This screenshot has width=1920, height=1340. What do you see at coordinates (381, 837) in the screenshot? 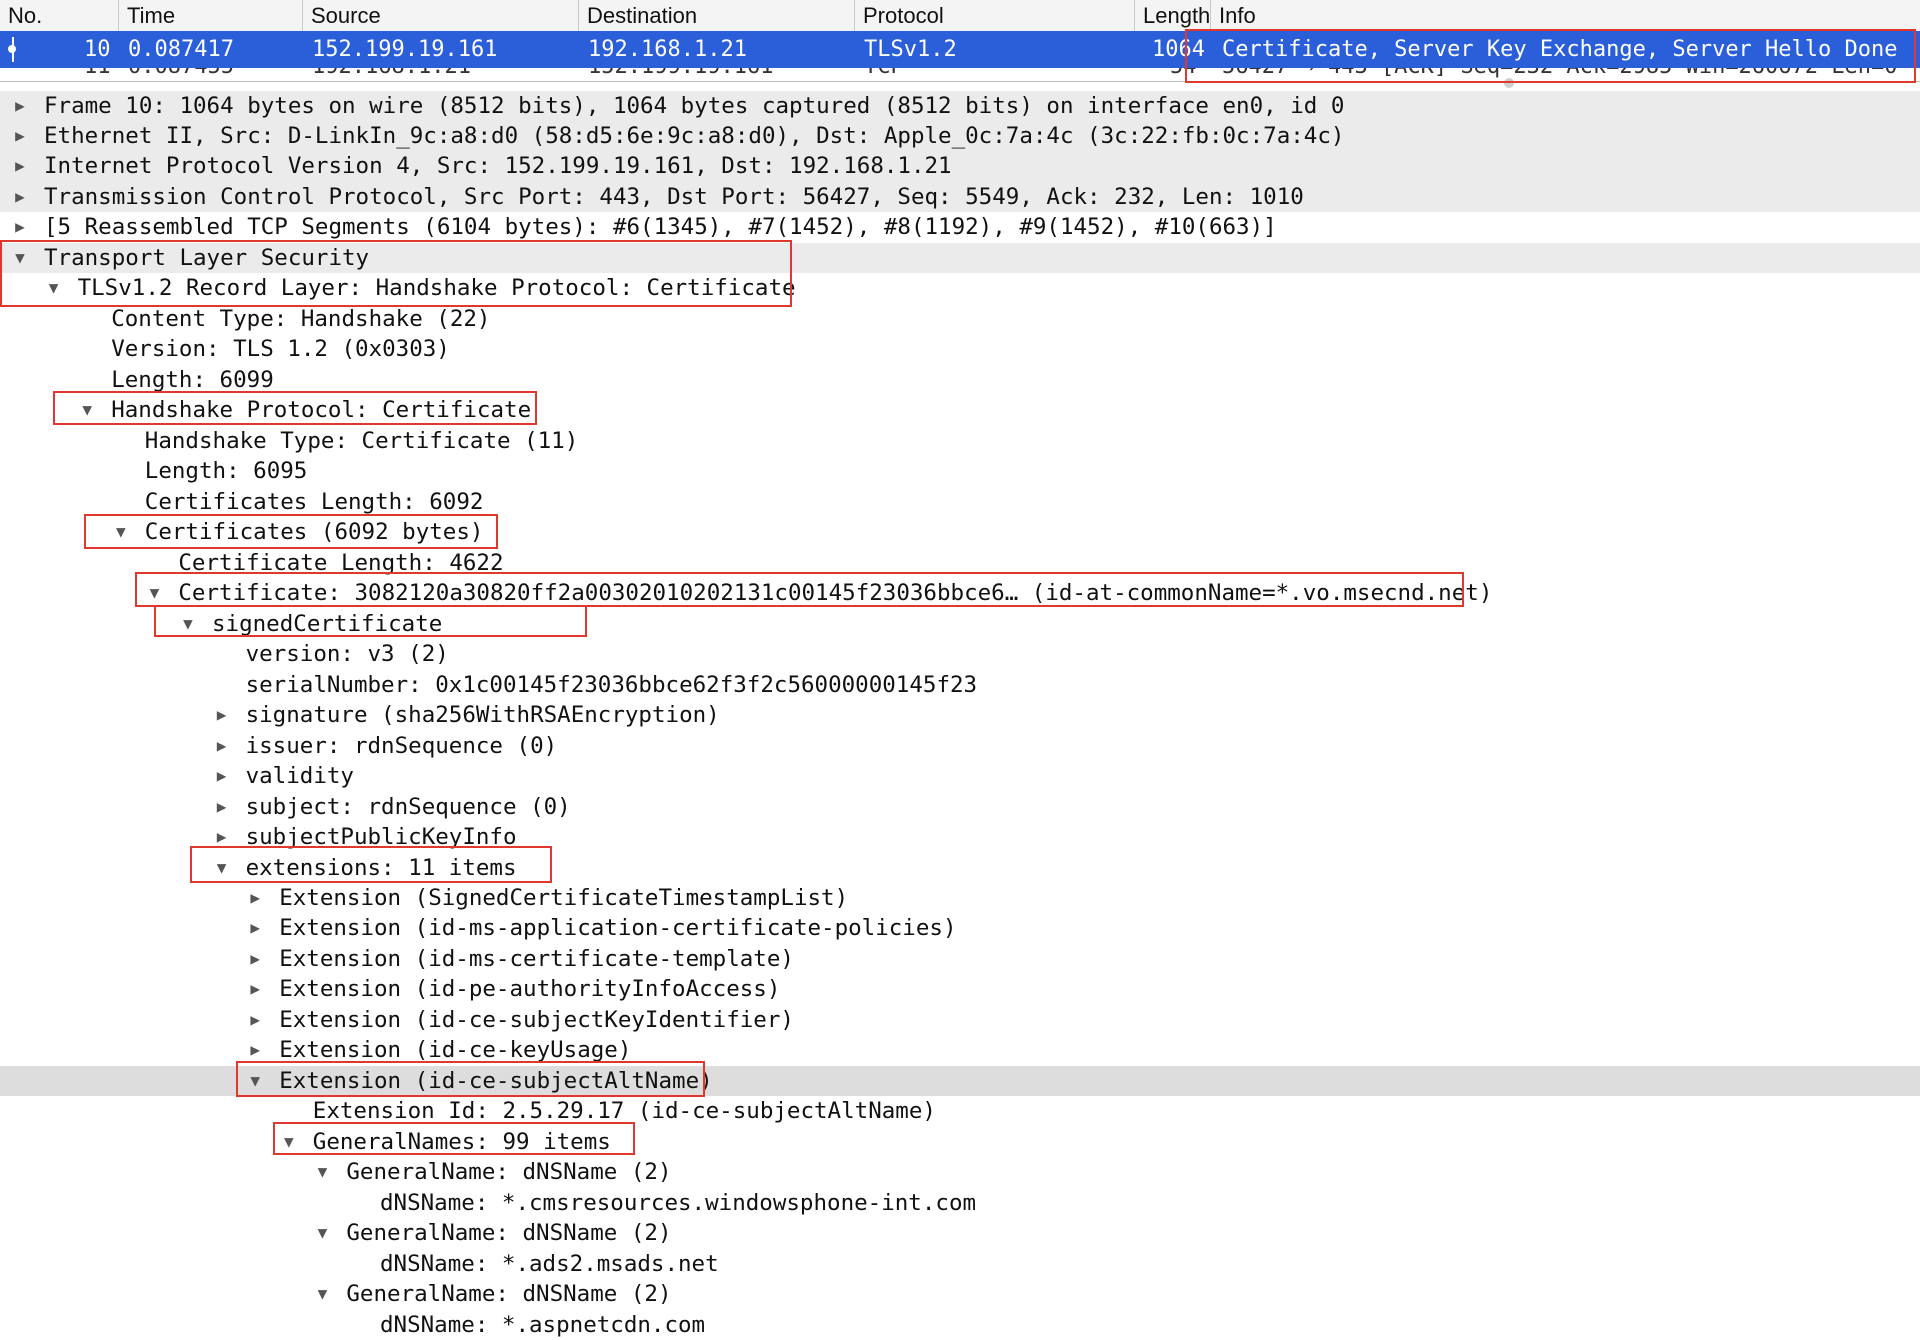
I see `tree-node-label: subjectPublicKeyInfo` at bounding box center [381, 837].